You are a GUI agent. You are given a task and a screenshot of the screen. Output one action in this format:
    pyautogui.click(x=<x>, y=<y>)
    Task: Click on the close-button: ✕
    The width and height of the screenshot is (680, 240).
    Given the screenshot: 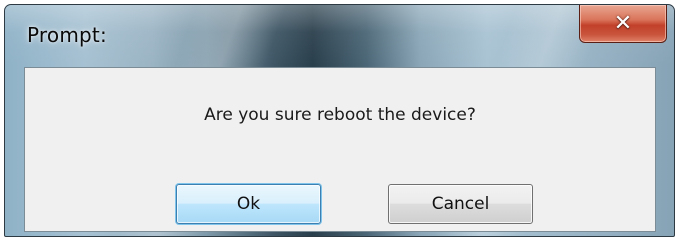 What is the action you would take?
    pyautogui.click(x=623, y=24)
    